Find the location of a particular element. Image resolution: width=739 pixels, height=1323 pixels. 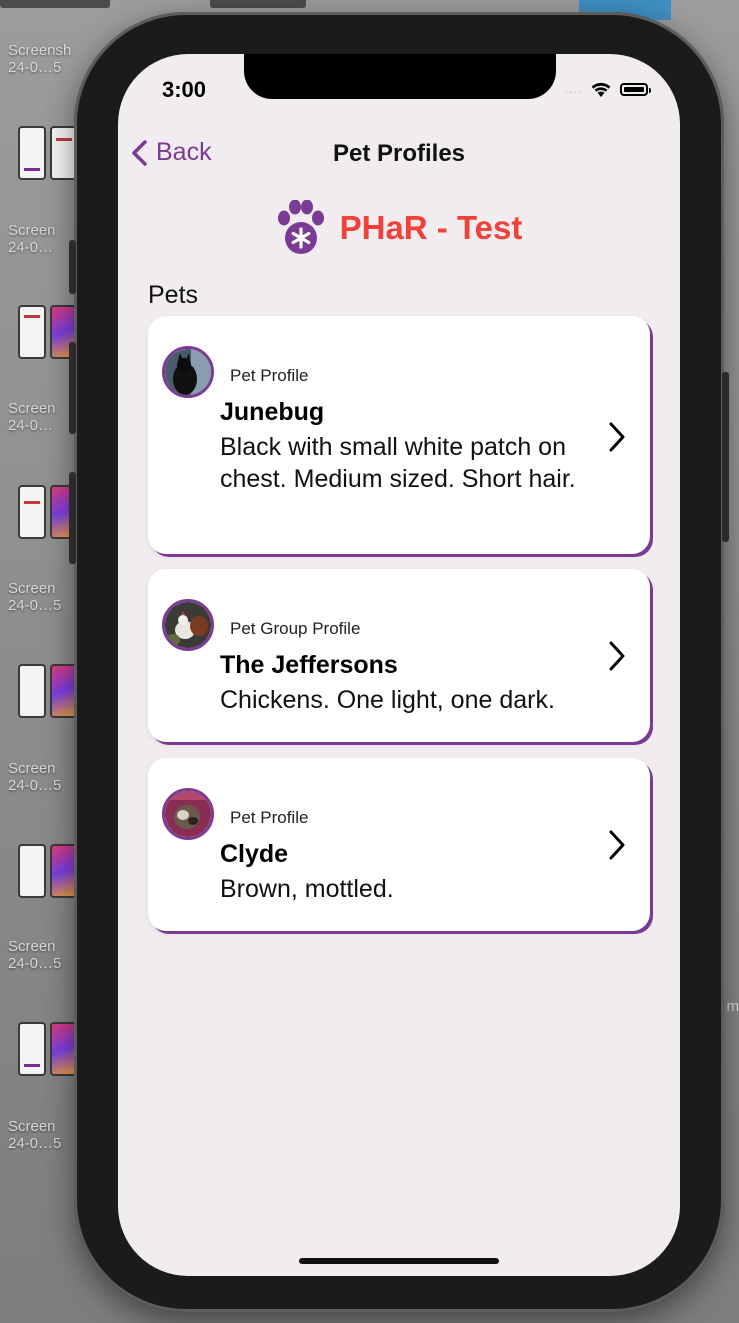

volume-down-button is located at coordinates (72, 518).